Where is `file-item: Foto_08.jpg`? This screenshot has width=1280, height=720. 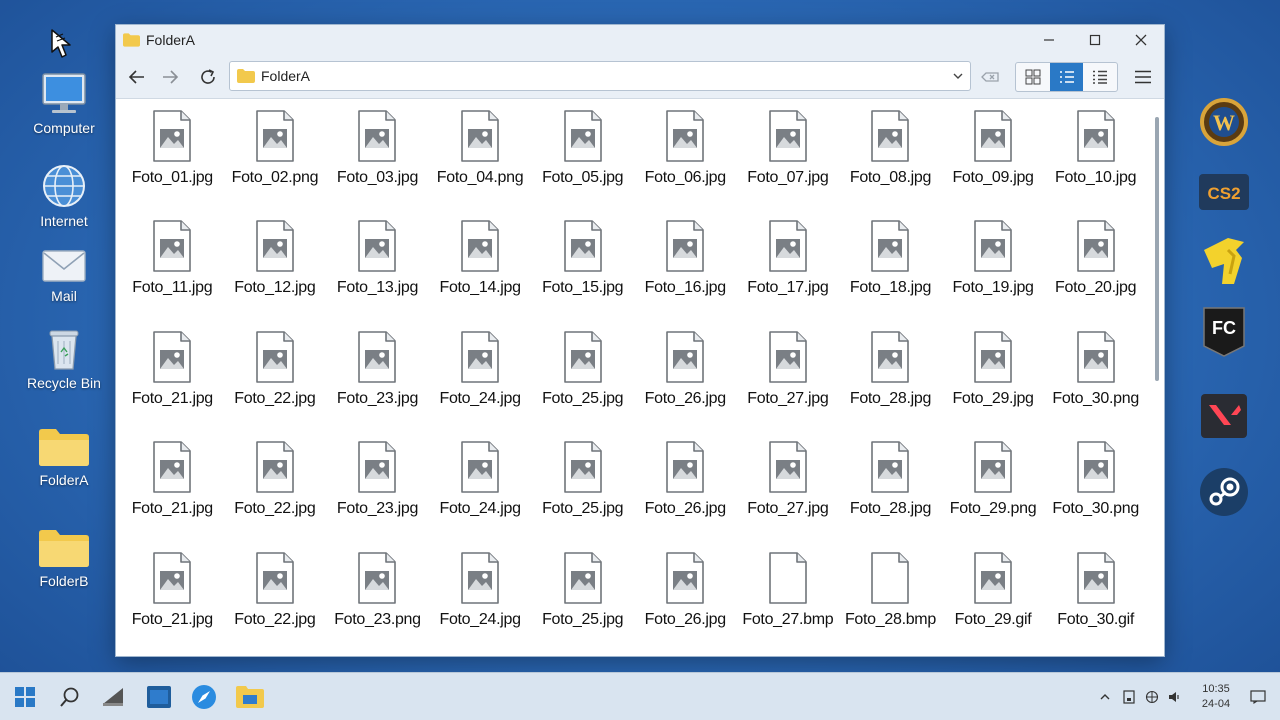 file-item: Foto_08.jpg is located at coordinates (890, 164).